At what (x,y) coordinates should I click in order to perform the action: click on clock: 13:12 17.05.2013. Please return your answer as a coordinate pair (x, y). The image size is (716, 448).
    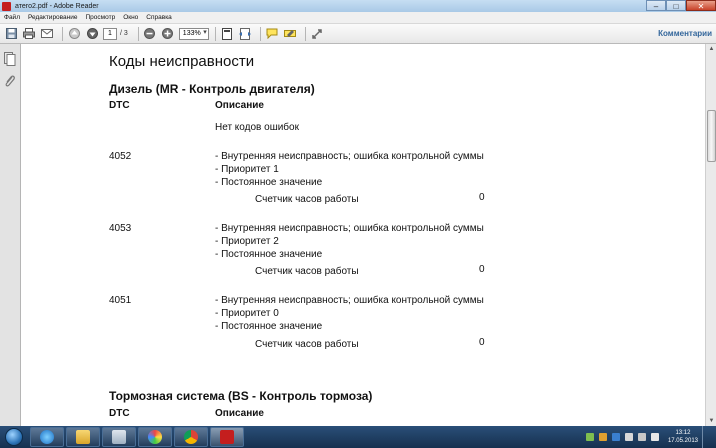
    Looking at the image, I should click on (683, 437).